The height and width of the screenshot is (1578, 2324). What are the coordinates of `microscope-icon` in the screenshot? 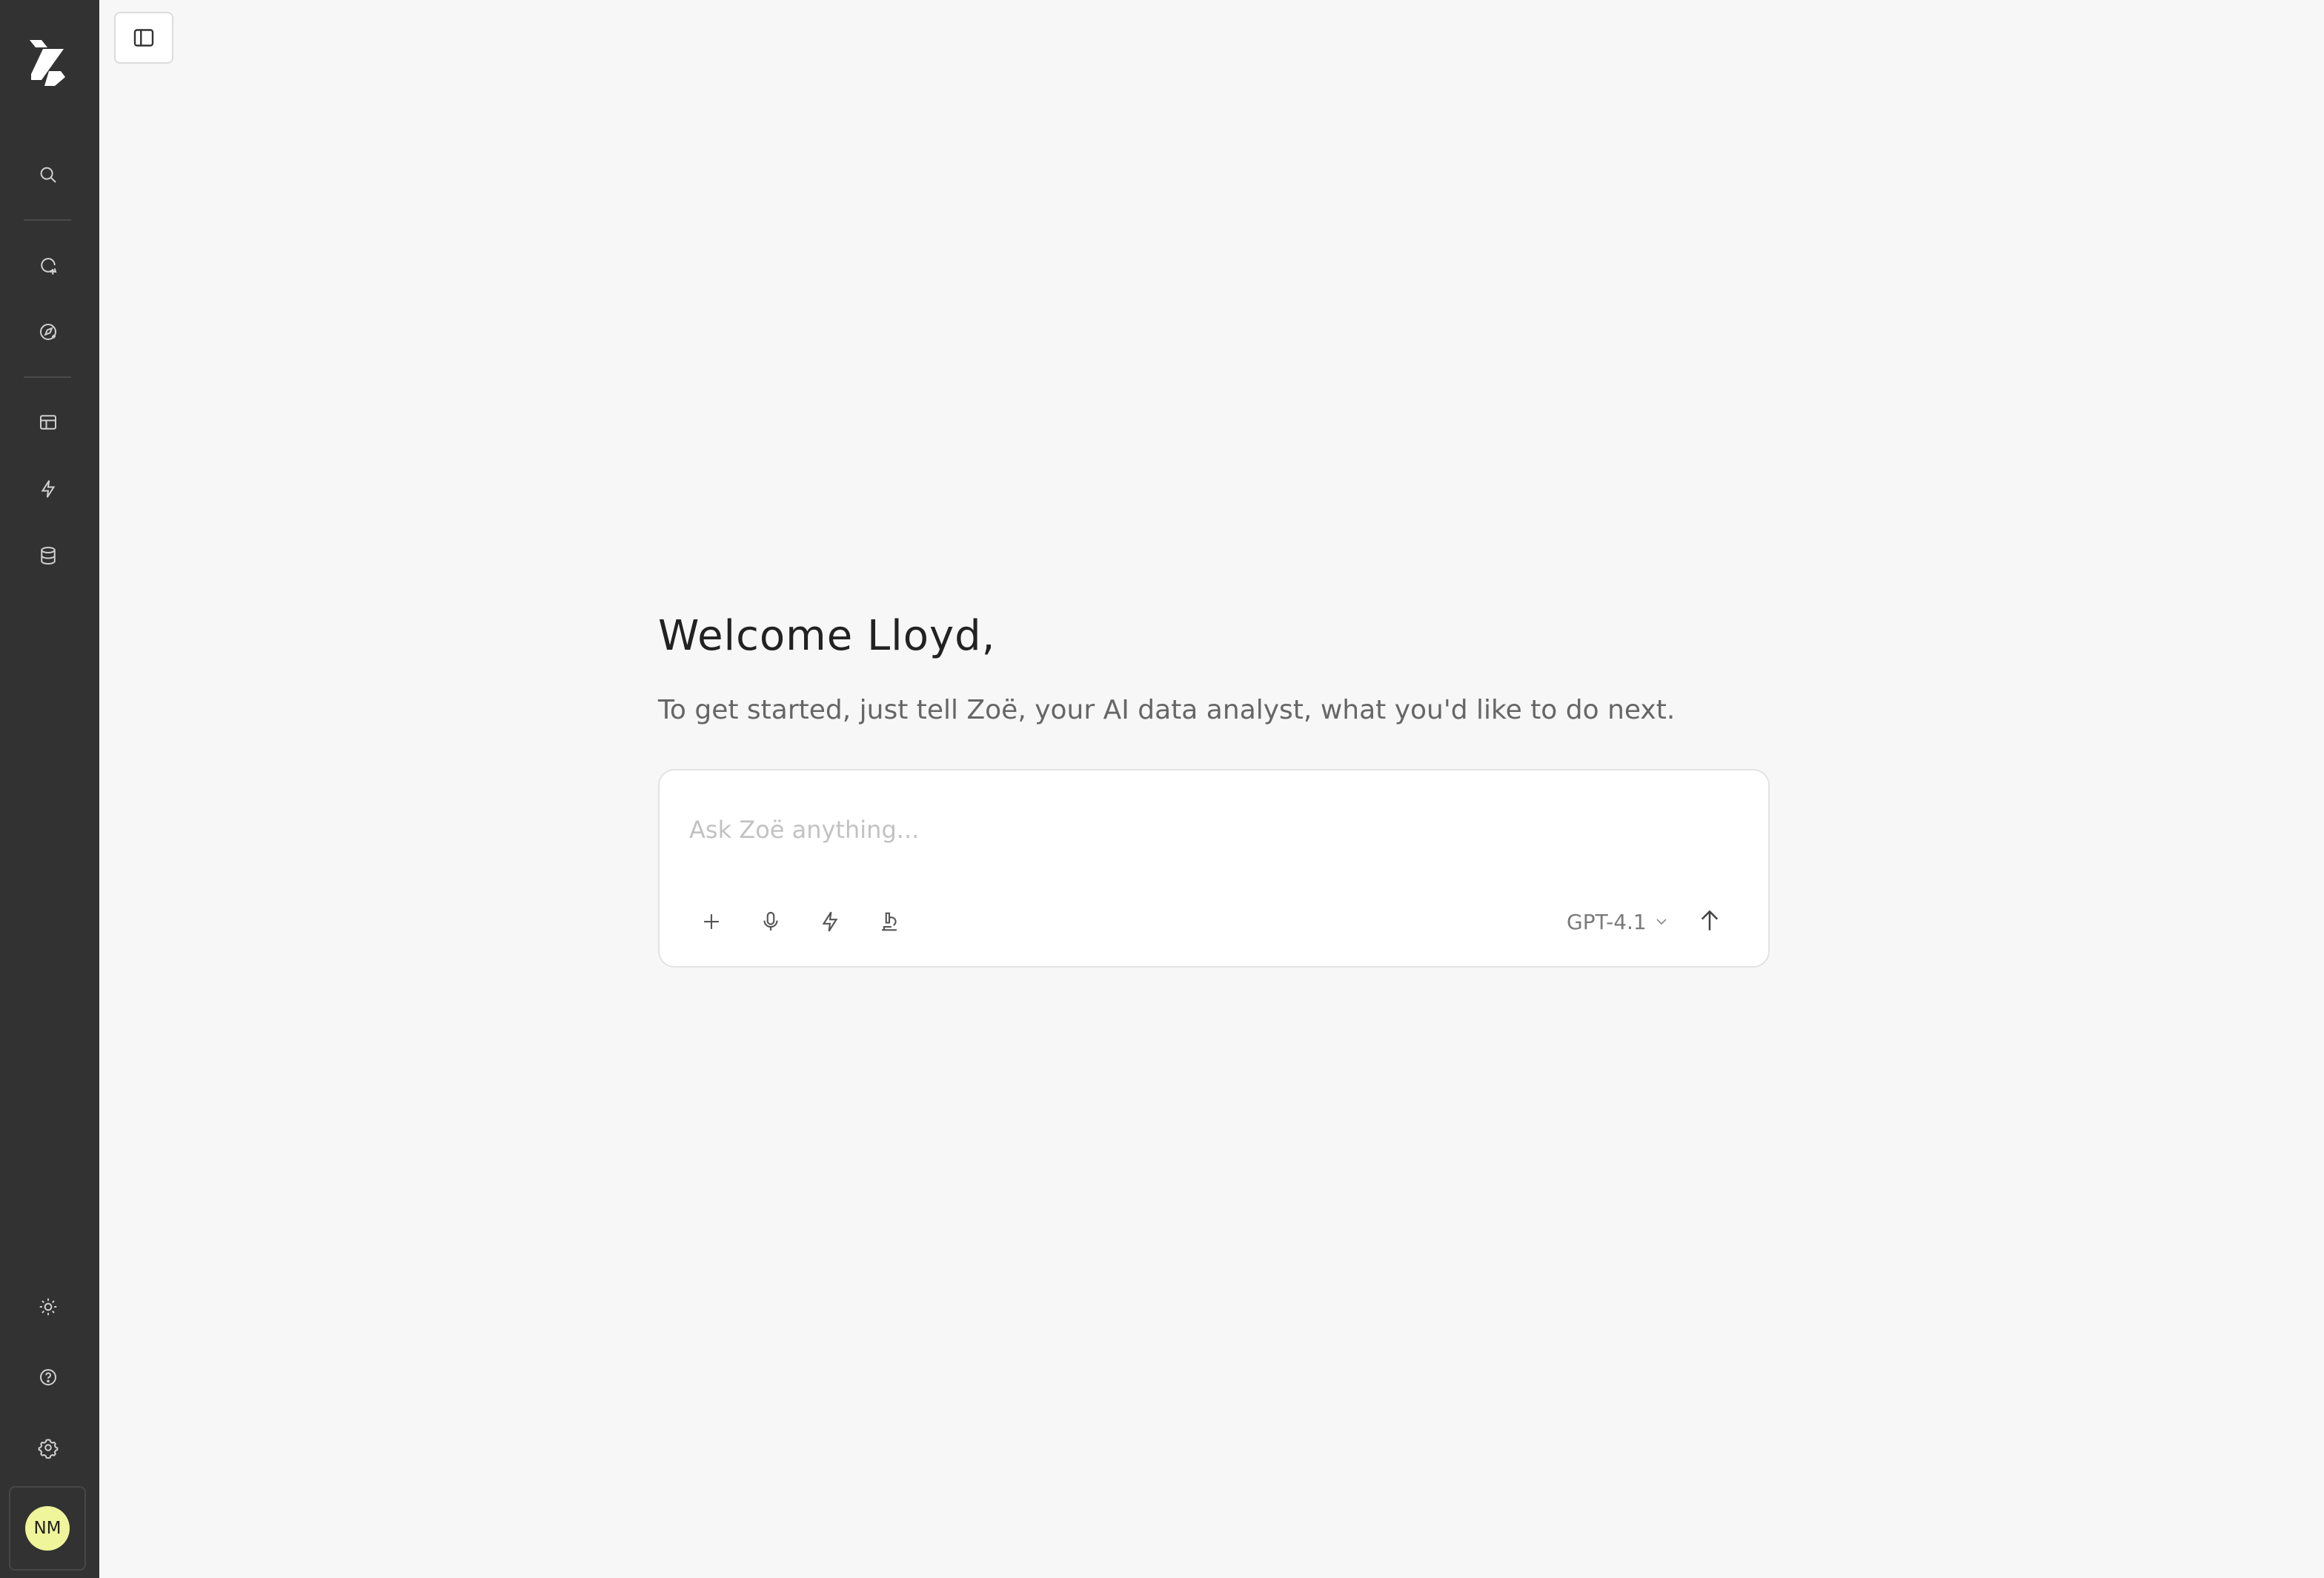 It's located at (889, 921).